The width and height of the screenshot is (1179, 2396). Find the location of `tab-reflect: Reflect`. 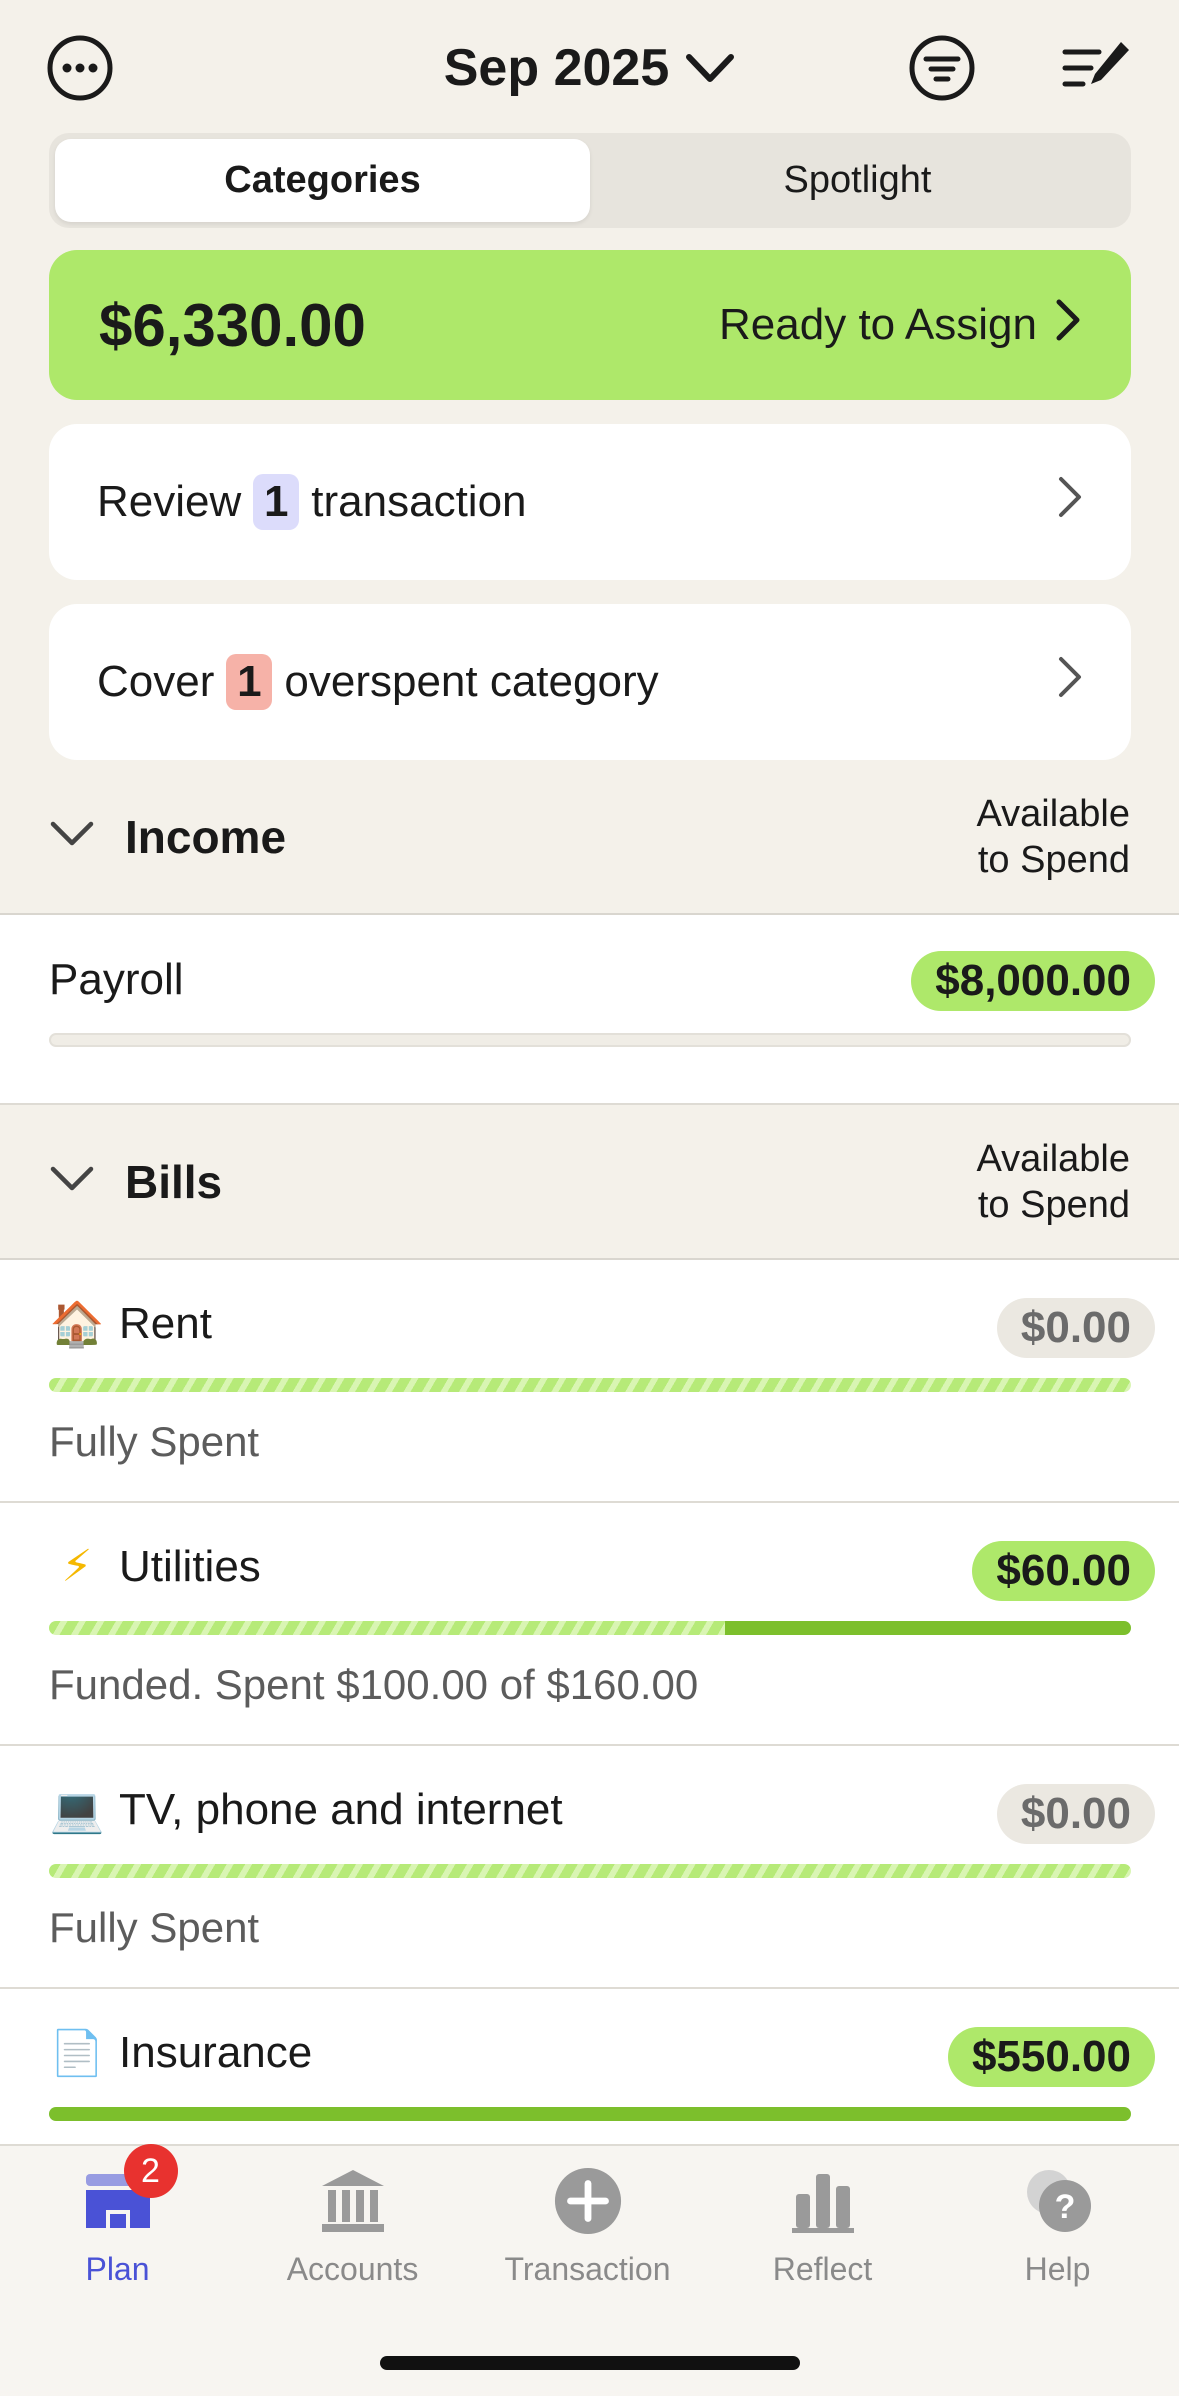

tab-reflect: Reflect is located at coordinates (822, 2227).